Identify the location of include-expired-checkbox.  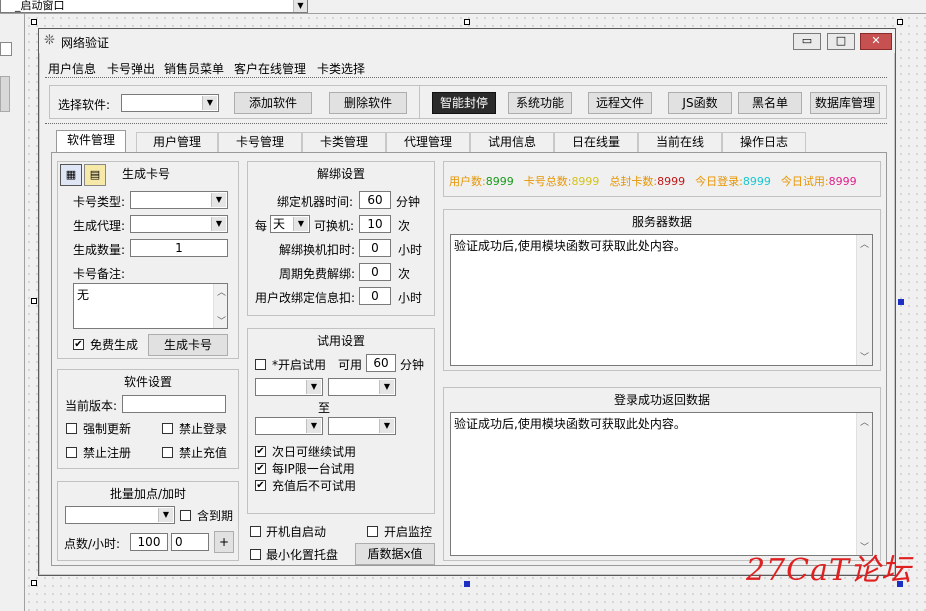
(185, 515).